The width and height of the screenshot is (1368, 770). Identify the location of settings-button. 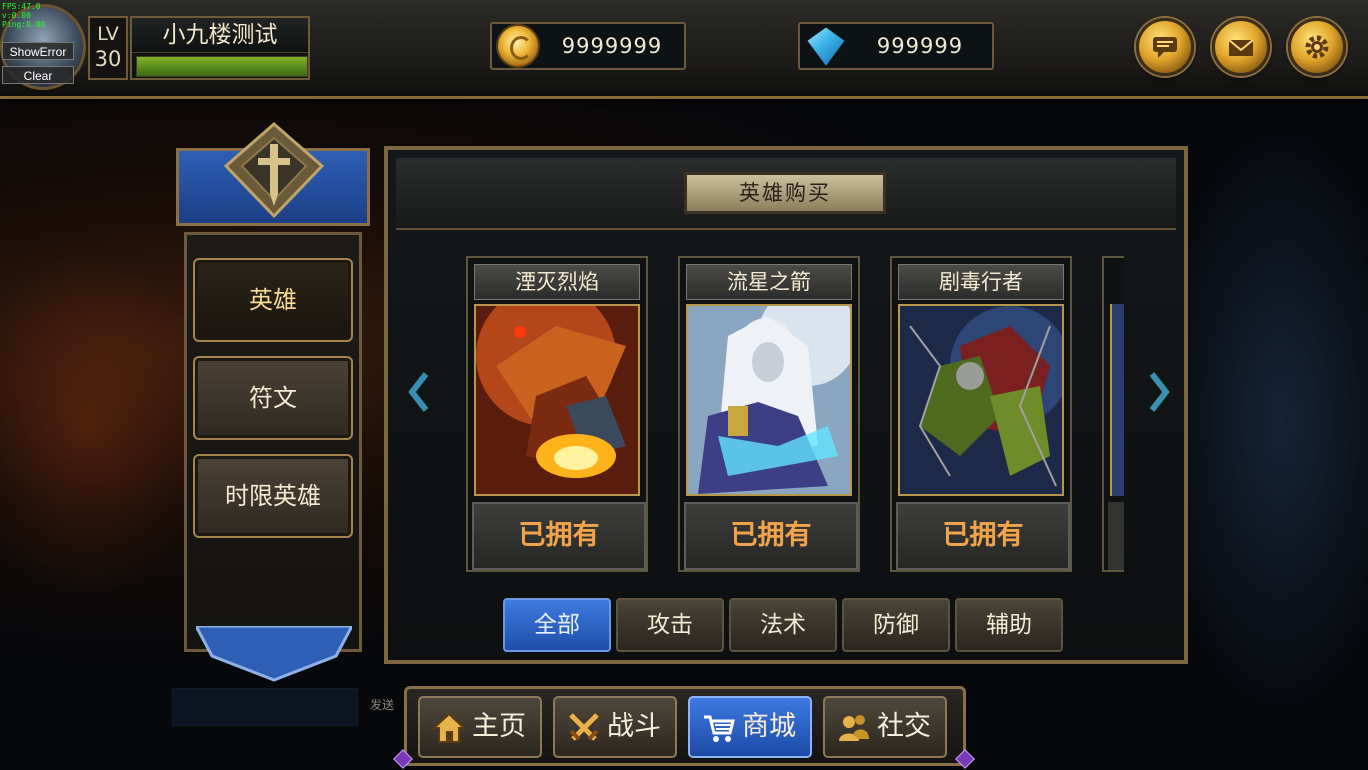
(1317, 47).